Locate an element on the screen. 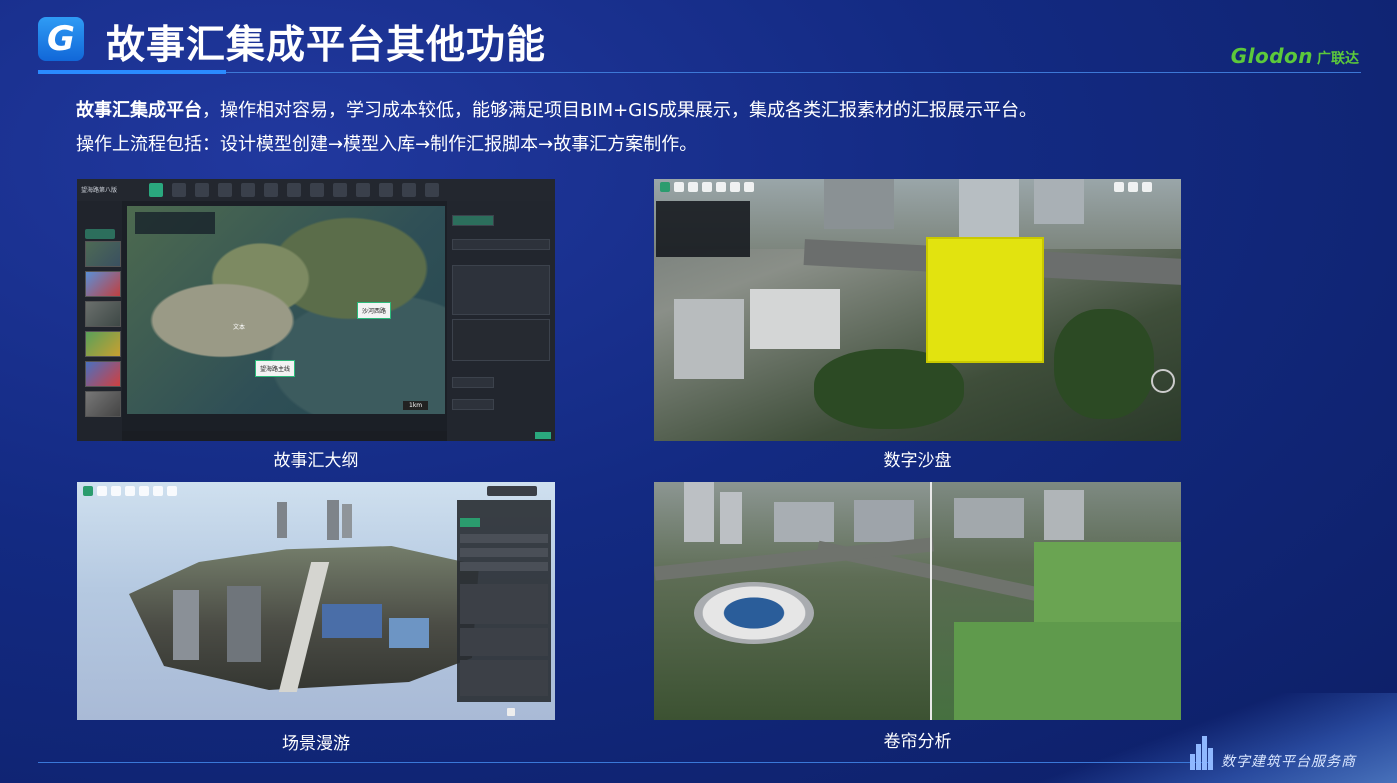  search-box is located at coordinates (512, 491).